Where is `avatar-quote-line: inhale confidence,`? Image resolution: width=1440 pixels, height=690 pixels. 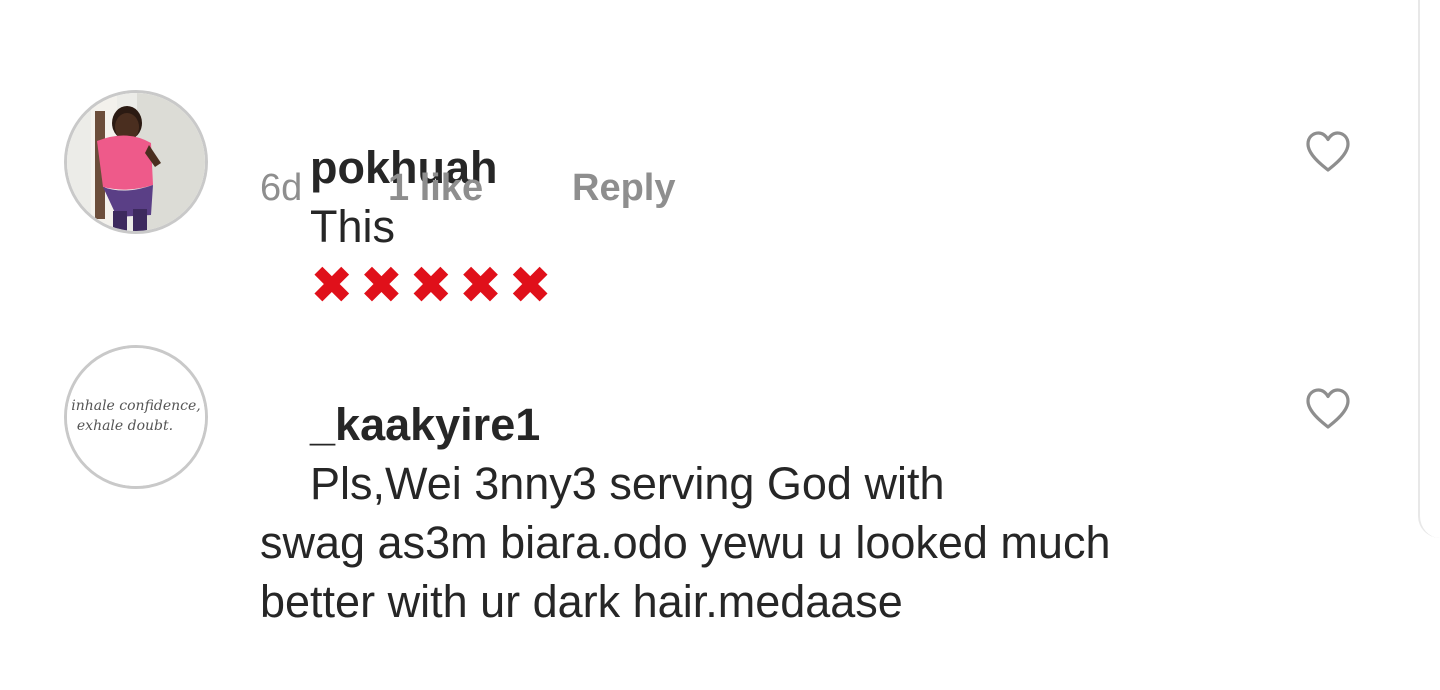
avatar-quote-line: inhale confidence, is located at coordinates (136, 406).